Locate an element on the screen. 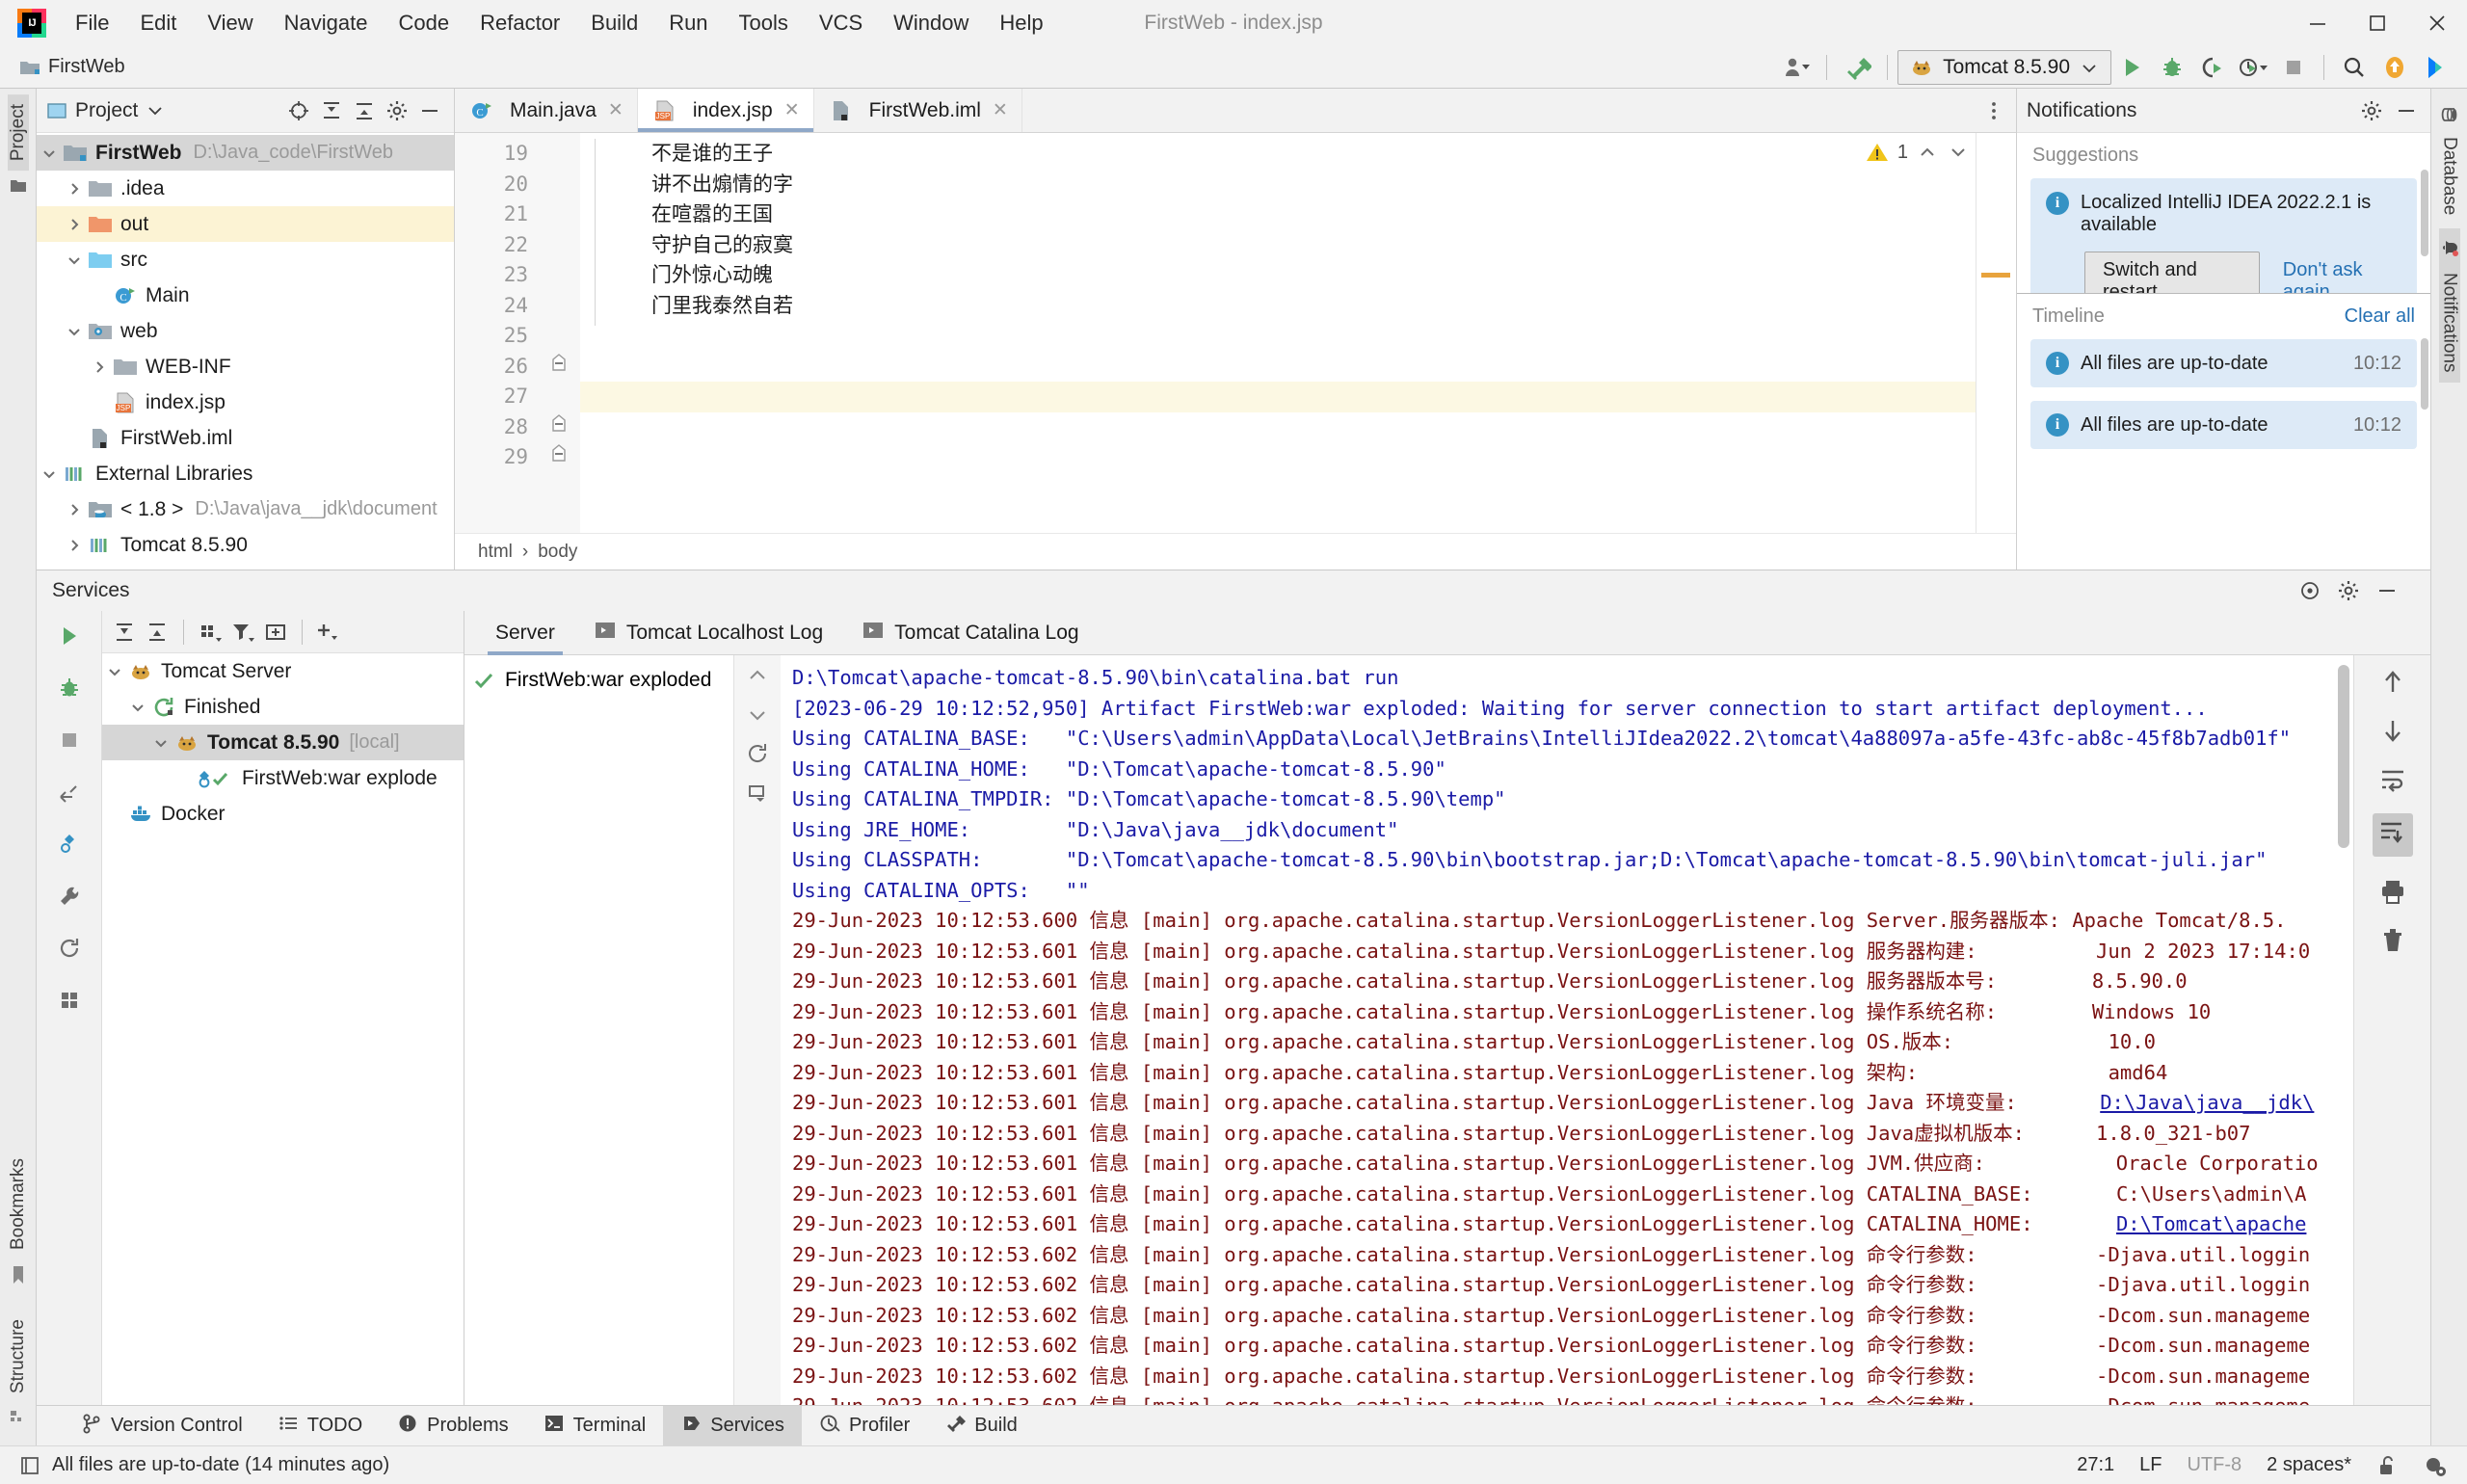  menu-code: Code is located at coordinates (424, 23).